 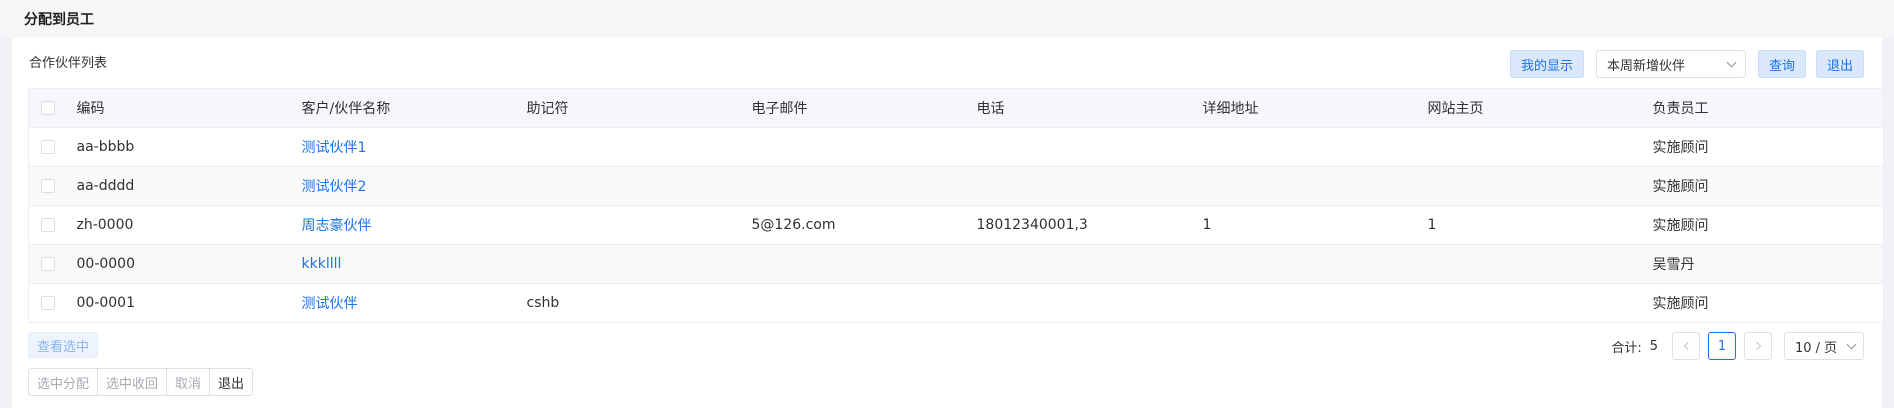 I want to click on cell-name-link: kkkllll, so click(x=414, y=264).